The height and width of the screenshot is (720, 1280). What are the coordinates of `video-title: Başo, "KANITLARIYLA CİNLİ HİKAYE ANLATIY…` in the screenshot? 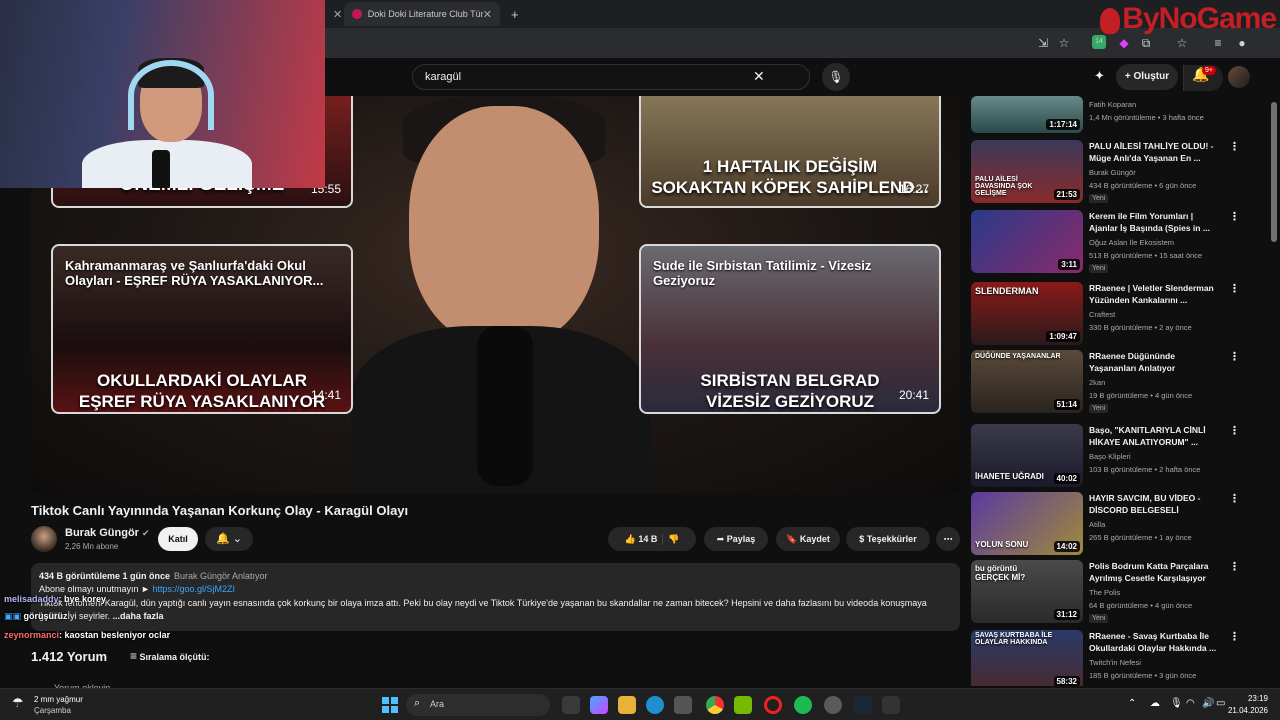 It's located at (1156, 436).